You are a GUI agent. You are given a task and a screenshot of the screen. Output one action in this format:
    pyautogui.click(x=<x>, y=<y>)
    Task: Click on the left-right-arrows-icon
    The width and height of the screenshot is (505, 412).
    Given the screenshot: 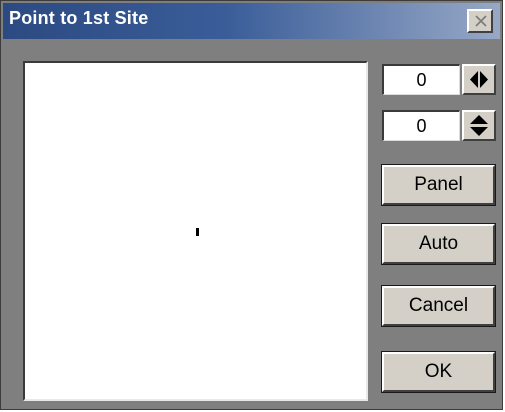 What is the action you would take?
    pyautogui.click(x=479, y=79)
    